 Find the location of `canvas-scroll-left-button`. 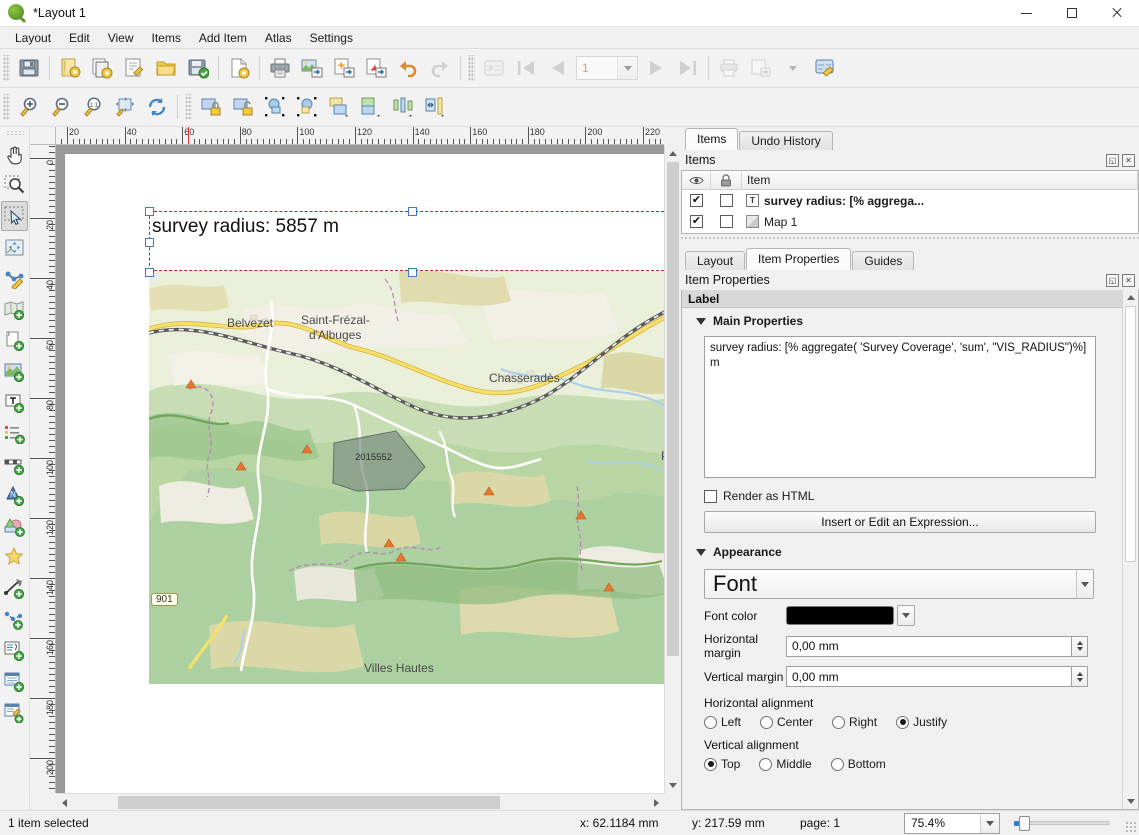

canvas-scroll-left-button is located at coordinates (64, 802).